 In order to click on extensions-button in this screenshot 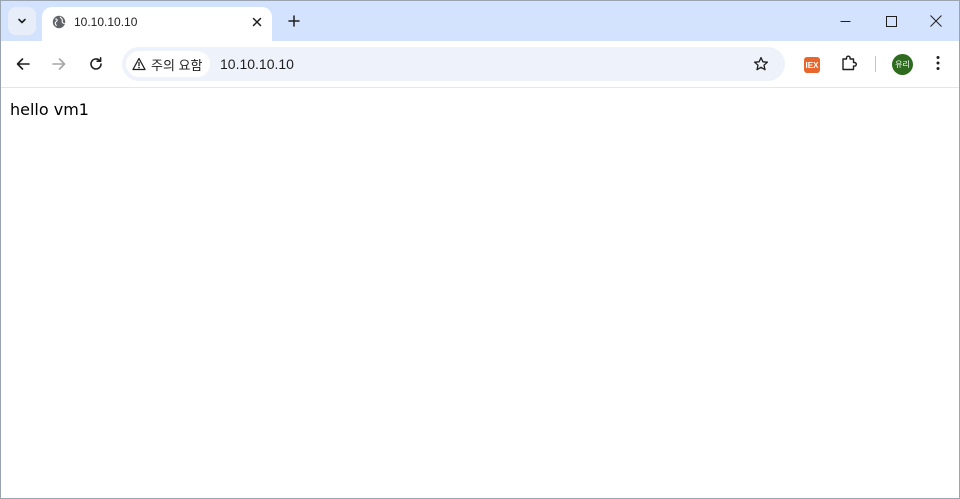, I will do `click(849, 63)`.